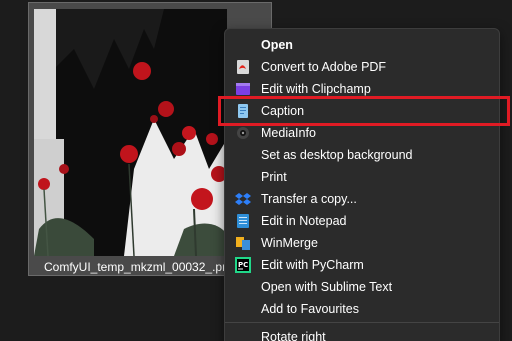 The width and height of the screenshot is (512, 341). What do you see at coordinates (362, 177) in the screenshot?
I see `menu-item-print: Print` at bounding box center [362, 177].